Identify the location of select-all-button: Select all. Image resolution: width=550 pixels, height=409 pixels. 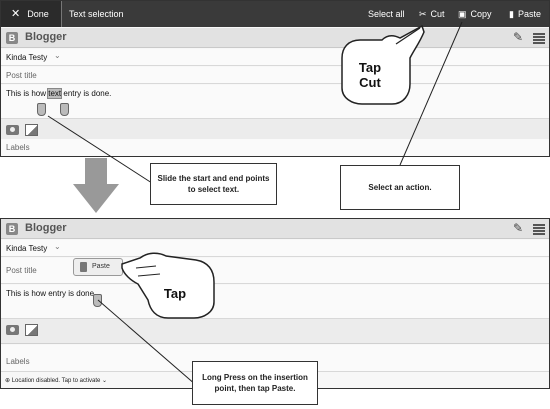
(386, 14).